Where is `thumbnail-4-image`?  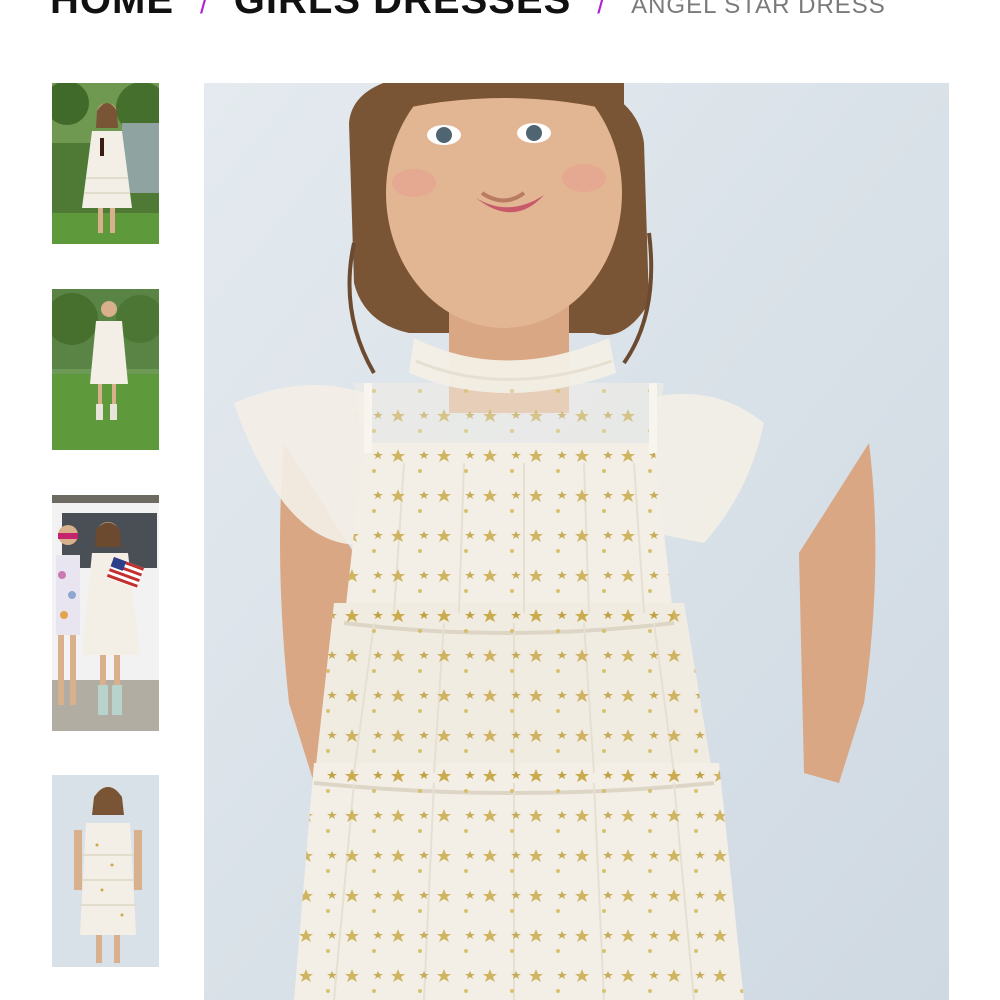 thumbnail-4-image is located at coordinates (105, 871).